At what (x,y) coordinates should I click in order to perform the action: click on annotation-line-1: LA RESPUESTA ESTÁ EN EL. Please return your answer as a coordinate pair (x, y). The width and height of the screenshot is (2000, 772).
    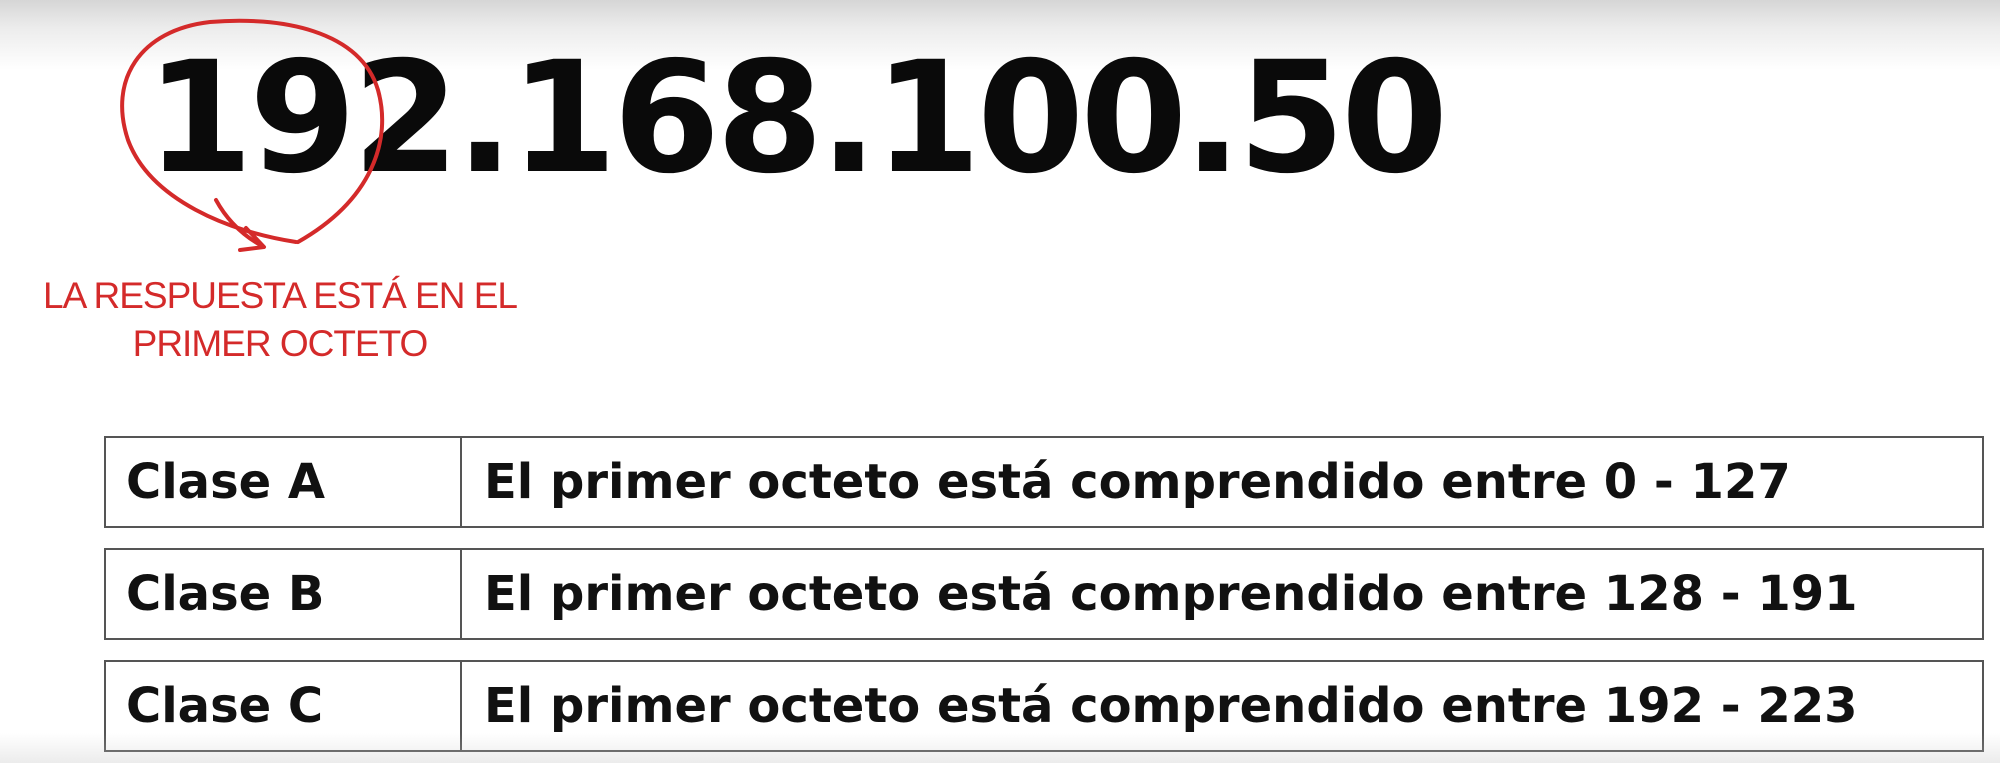
    Looking at the image, I should click on (280, 295).